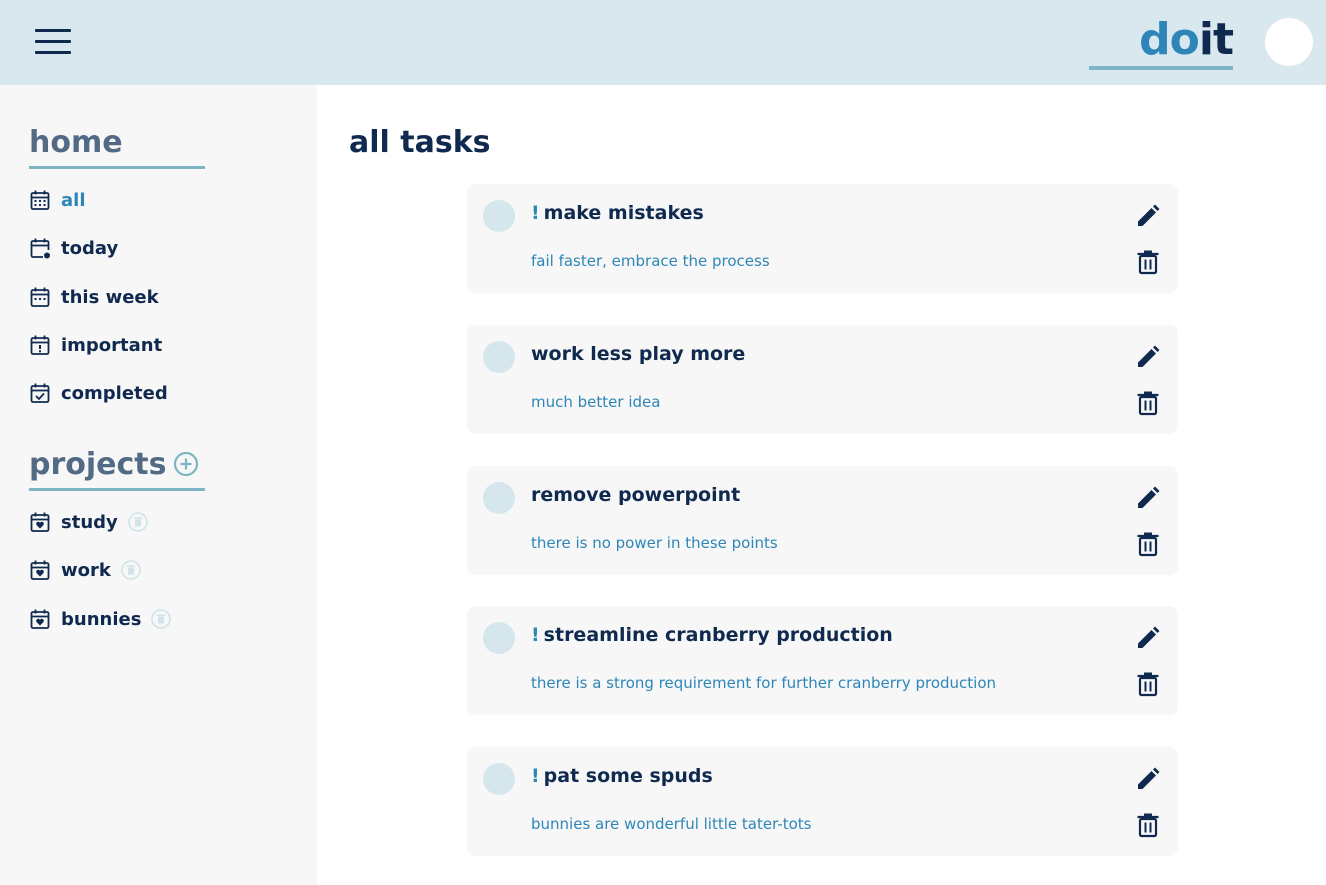 The image size is (1326, 885). What do you see at coordinates (53, 42) in the screenshot?
I see `hamburger-menu-icon` at bounding box center [53, 42].